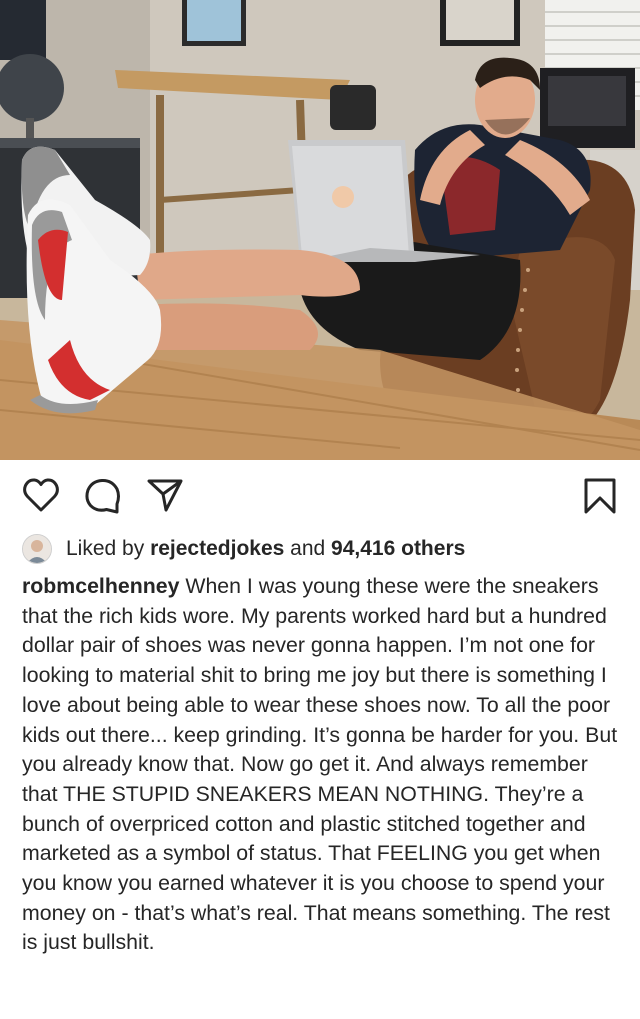 The width and height of the screenshot is (640, 1019). I want to click on post-action-bar, so click(320, 495).